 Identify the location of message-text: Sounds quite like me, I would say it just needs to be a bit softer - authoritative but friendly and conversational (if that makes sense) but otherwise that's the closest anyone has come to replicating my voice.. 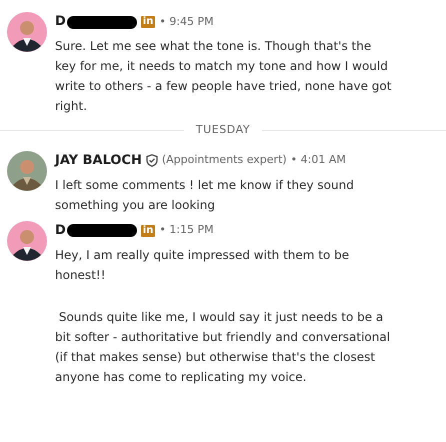
(223, 347).